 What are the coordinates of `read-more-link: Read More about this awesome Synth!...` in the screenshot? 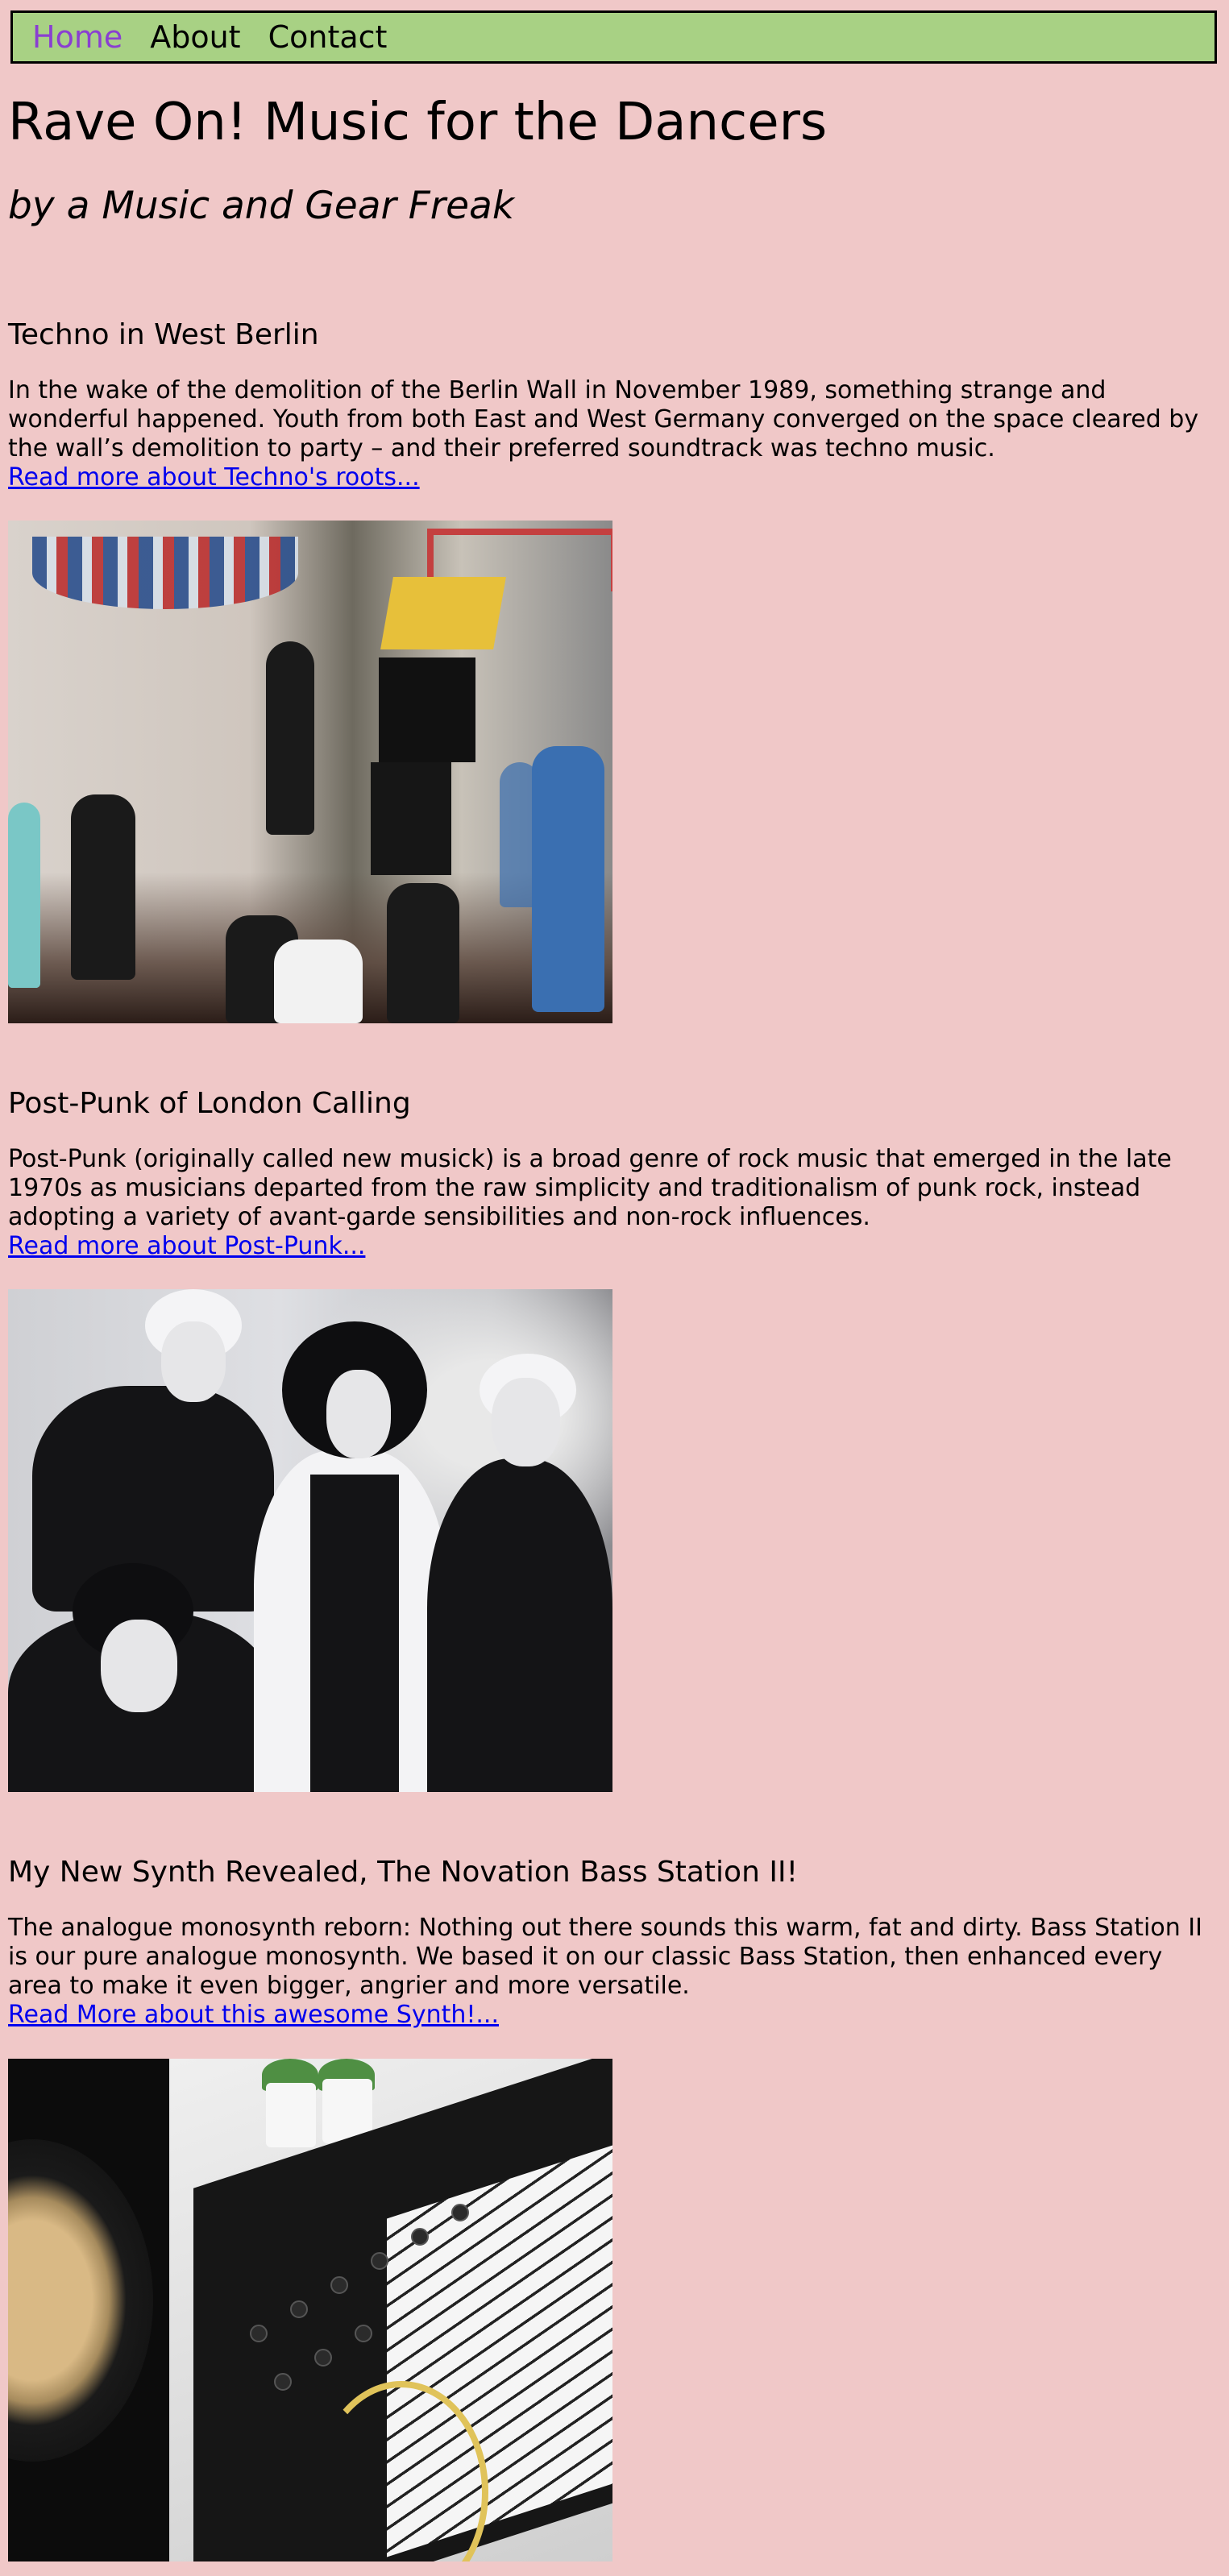 It's located at (614, 2015).